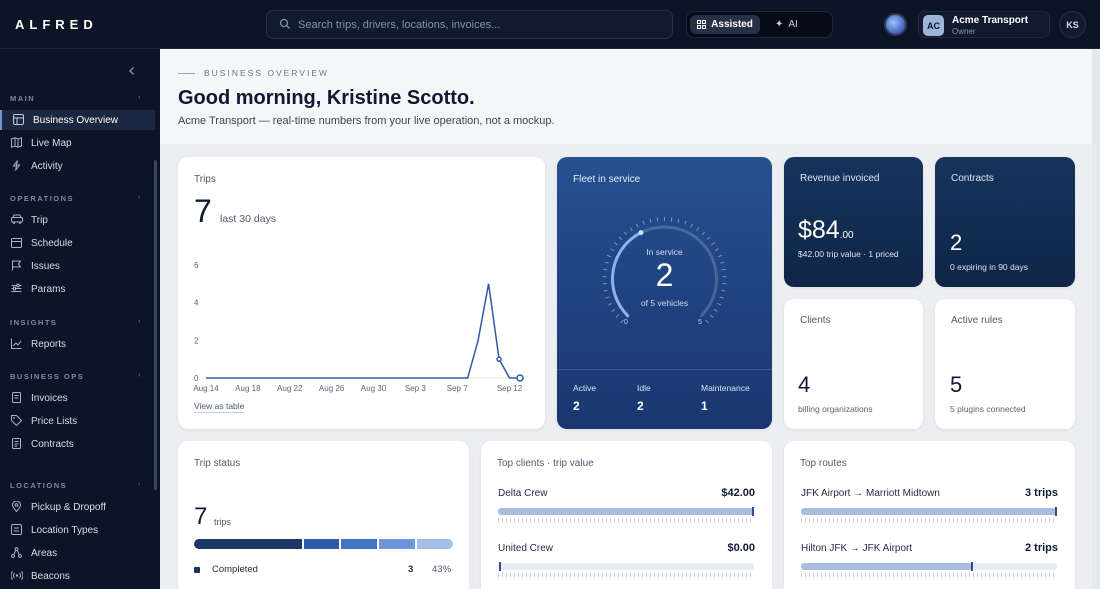 The width and height of the screenshot is (1100, 589). Describe the element at coordinates (933, 25) in the screenshot. I see `account-avatar: AC` at that location.